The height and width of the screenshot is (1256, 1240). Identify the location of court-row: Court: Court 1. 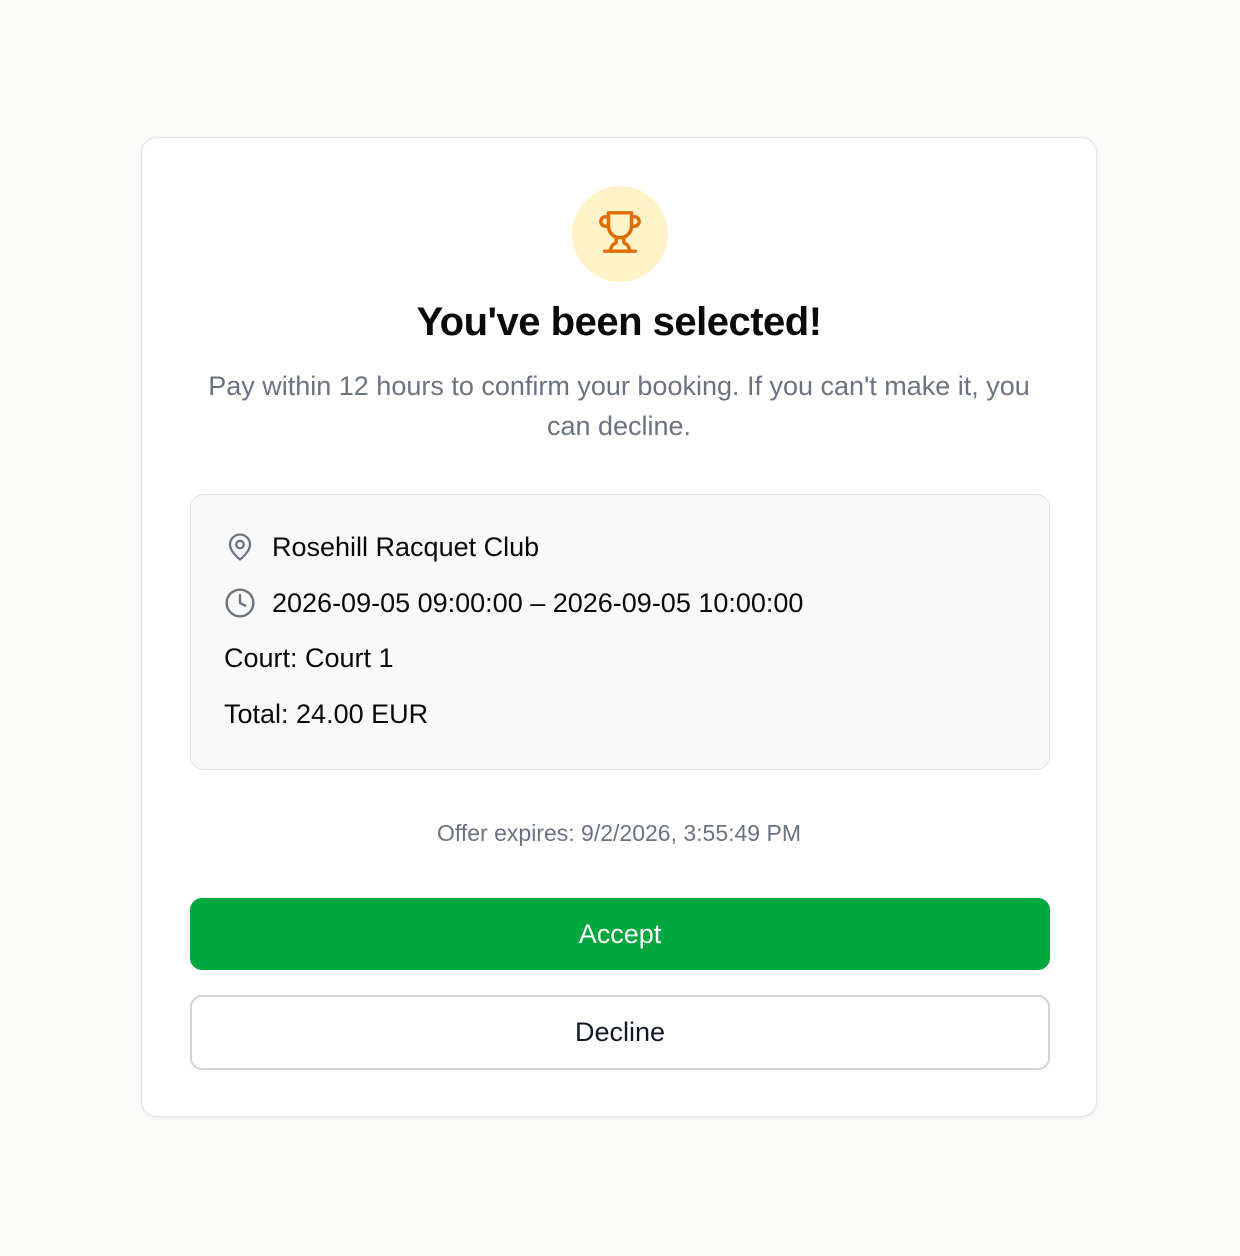
(309, 658).